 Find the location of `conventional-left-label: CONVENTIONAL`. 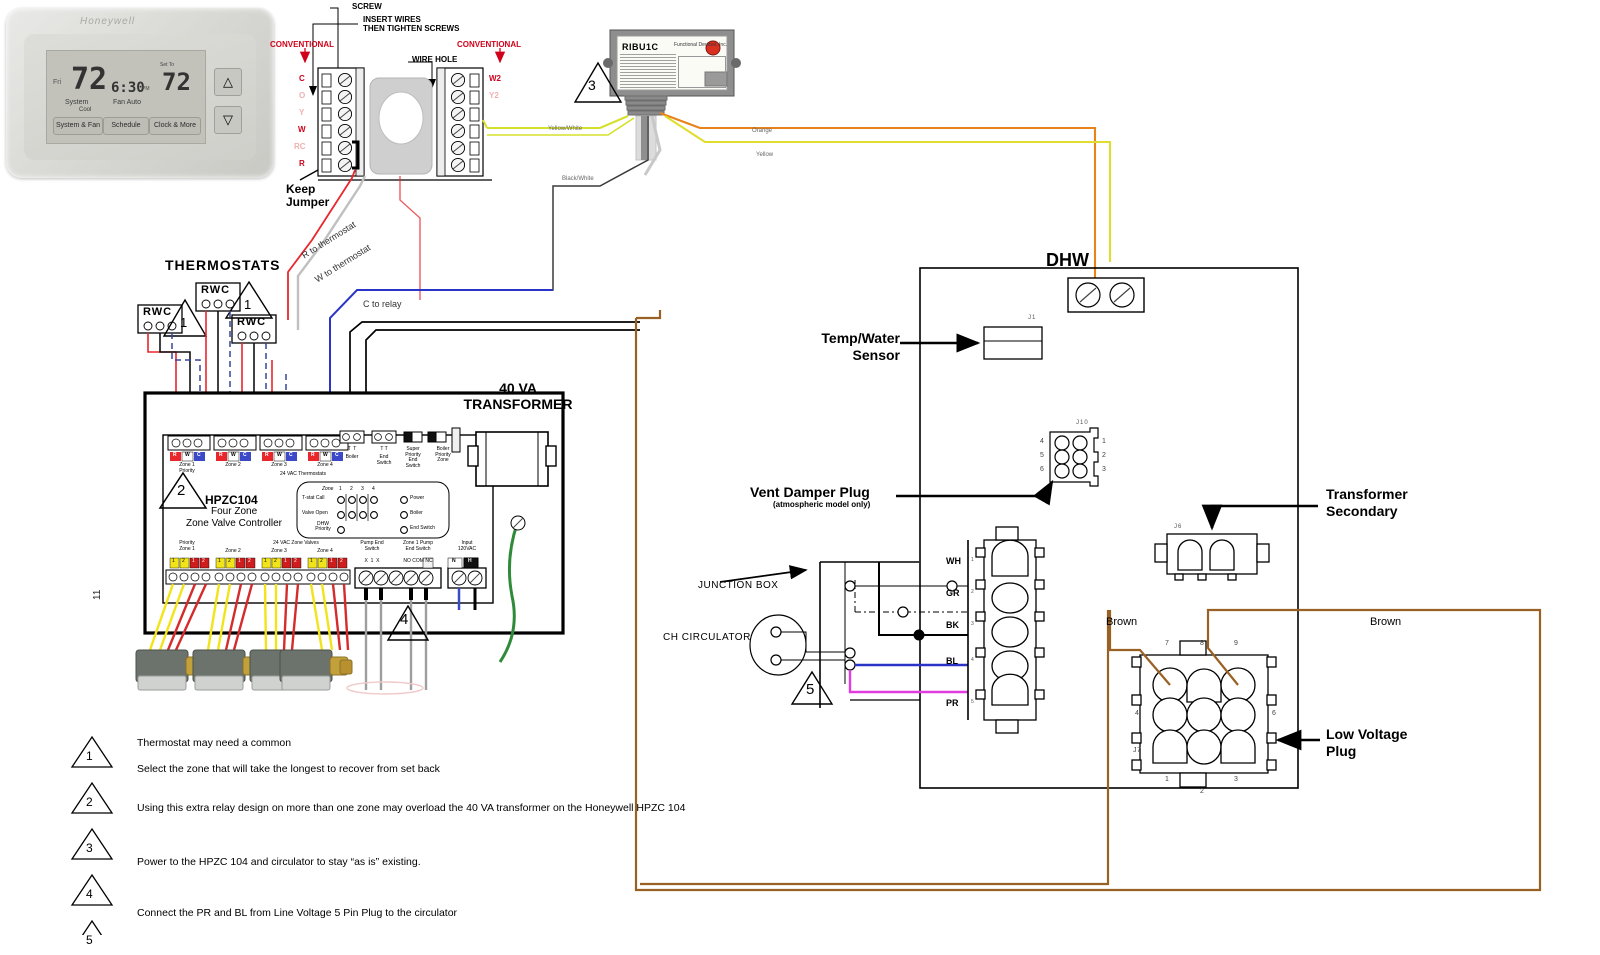

conventional-left-label: CONVENTIONAL is located at coordinates (302, 44).